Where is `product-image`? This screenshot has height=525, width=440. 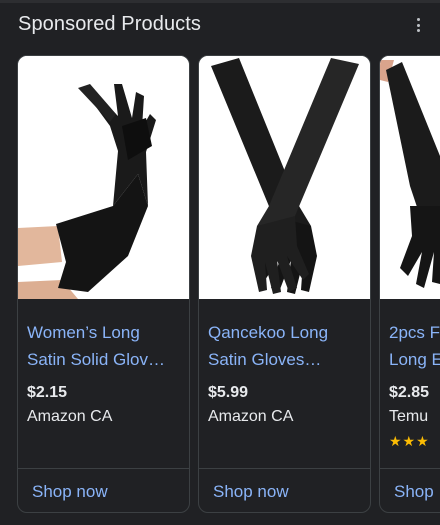
product-image is located at coordinates (410, 177).